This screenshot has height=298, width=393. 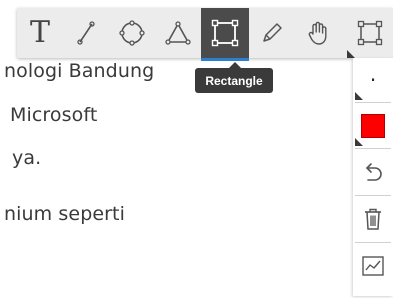 I want to click on color-picker-button, so click(x=373, y=125).